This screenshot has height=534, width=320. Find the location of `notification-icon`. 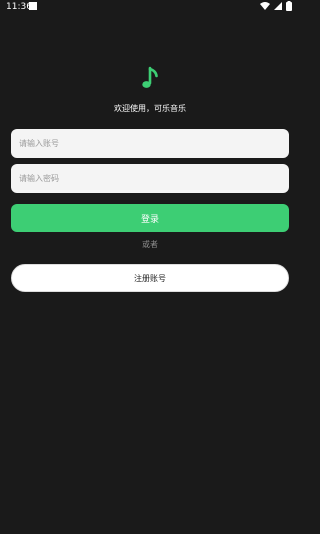

notification-icon is located at coordinates (33, 6).